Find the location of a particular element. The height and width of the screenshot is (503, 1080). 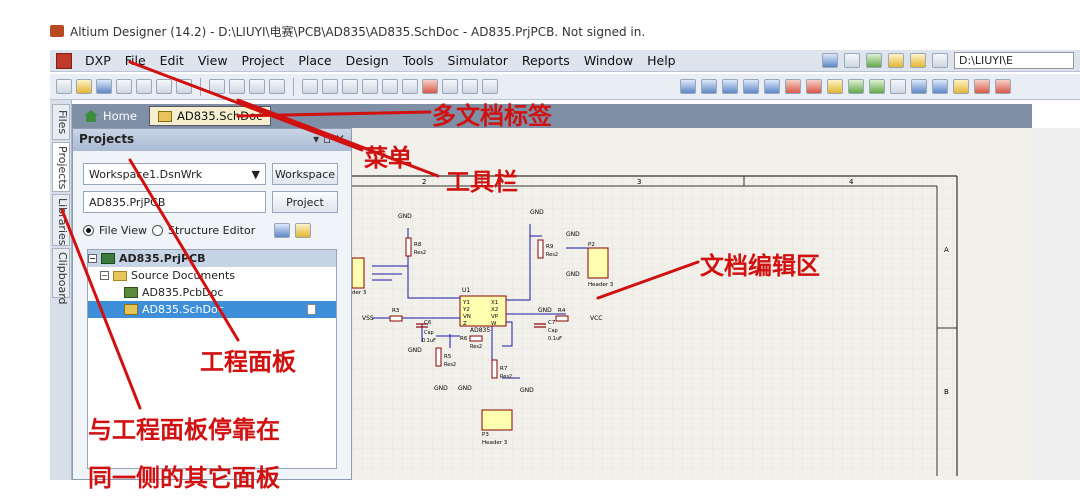

side-tab-clipboard: Clipboard is located at coordinates (61, 276).